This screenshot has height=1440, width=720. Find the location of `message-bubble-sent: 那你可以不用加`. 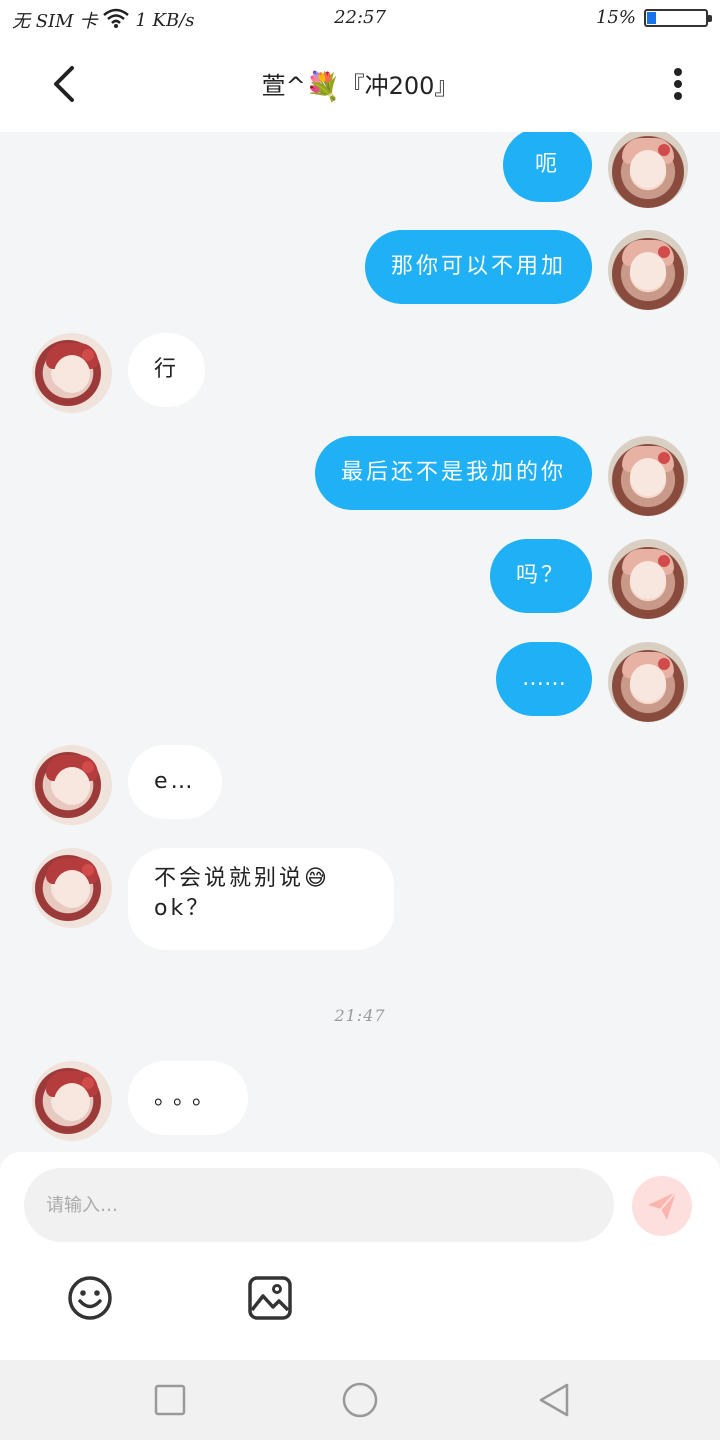

message-bubble-sent: 那你可以不用加 is located at coordinates (478, 267).